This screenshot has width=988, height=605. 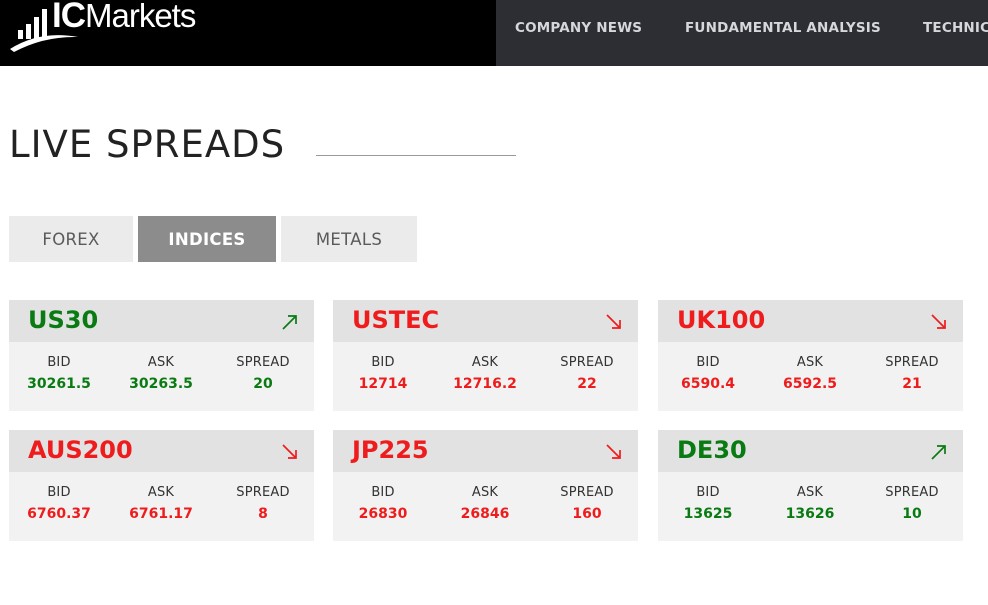 I want to click on ask-value: 12716.2, so click(x=485, y=384).